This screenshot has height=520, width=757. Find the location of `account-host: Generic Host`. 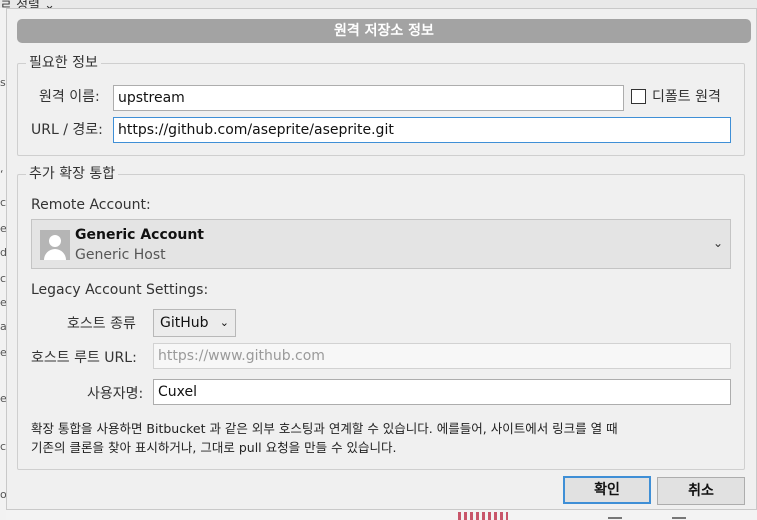

account-host: Generic Host is located at coordinates (120, 255).